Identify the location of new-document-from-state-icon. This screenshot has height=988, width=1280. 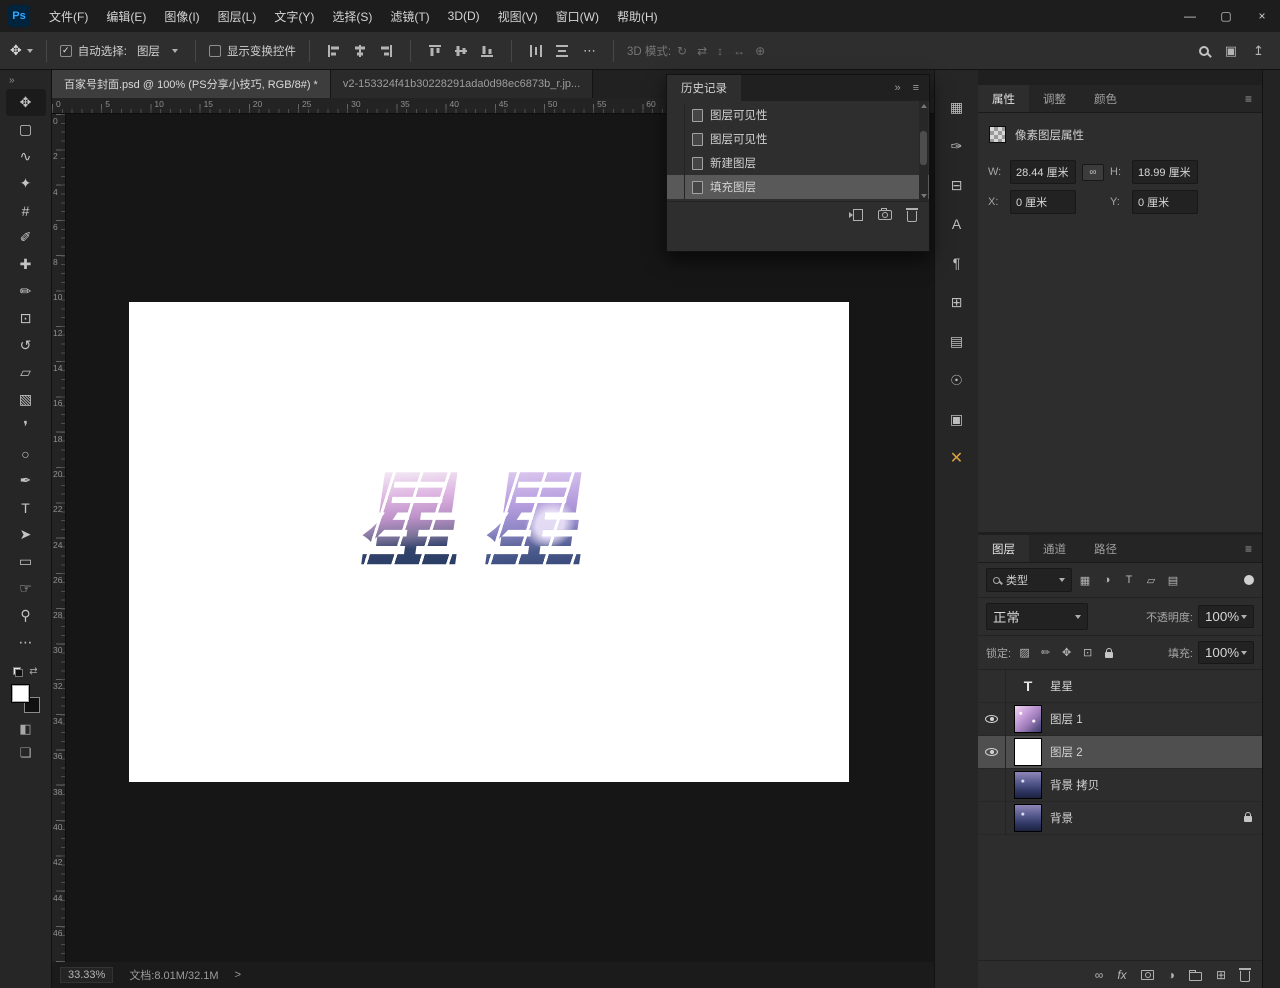
(856, 214).